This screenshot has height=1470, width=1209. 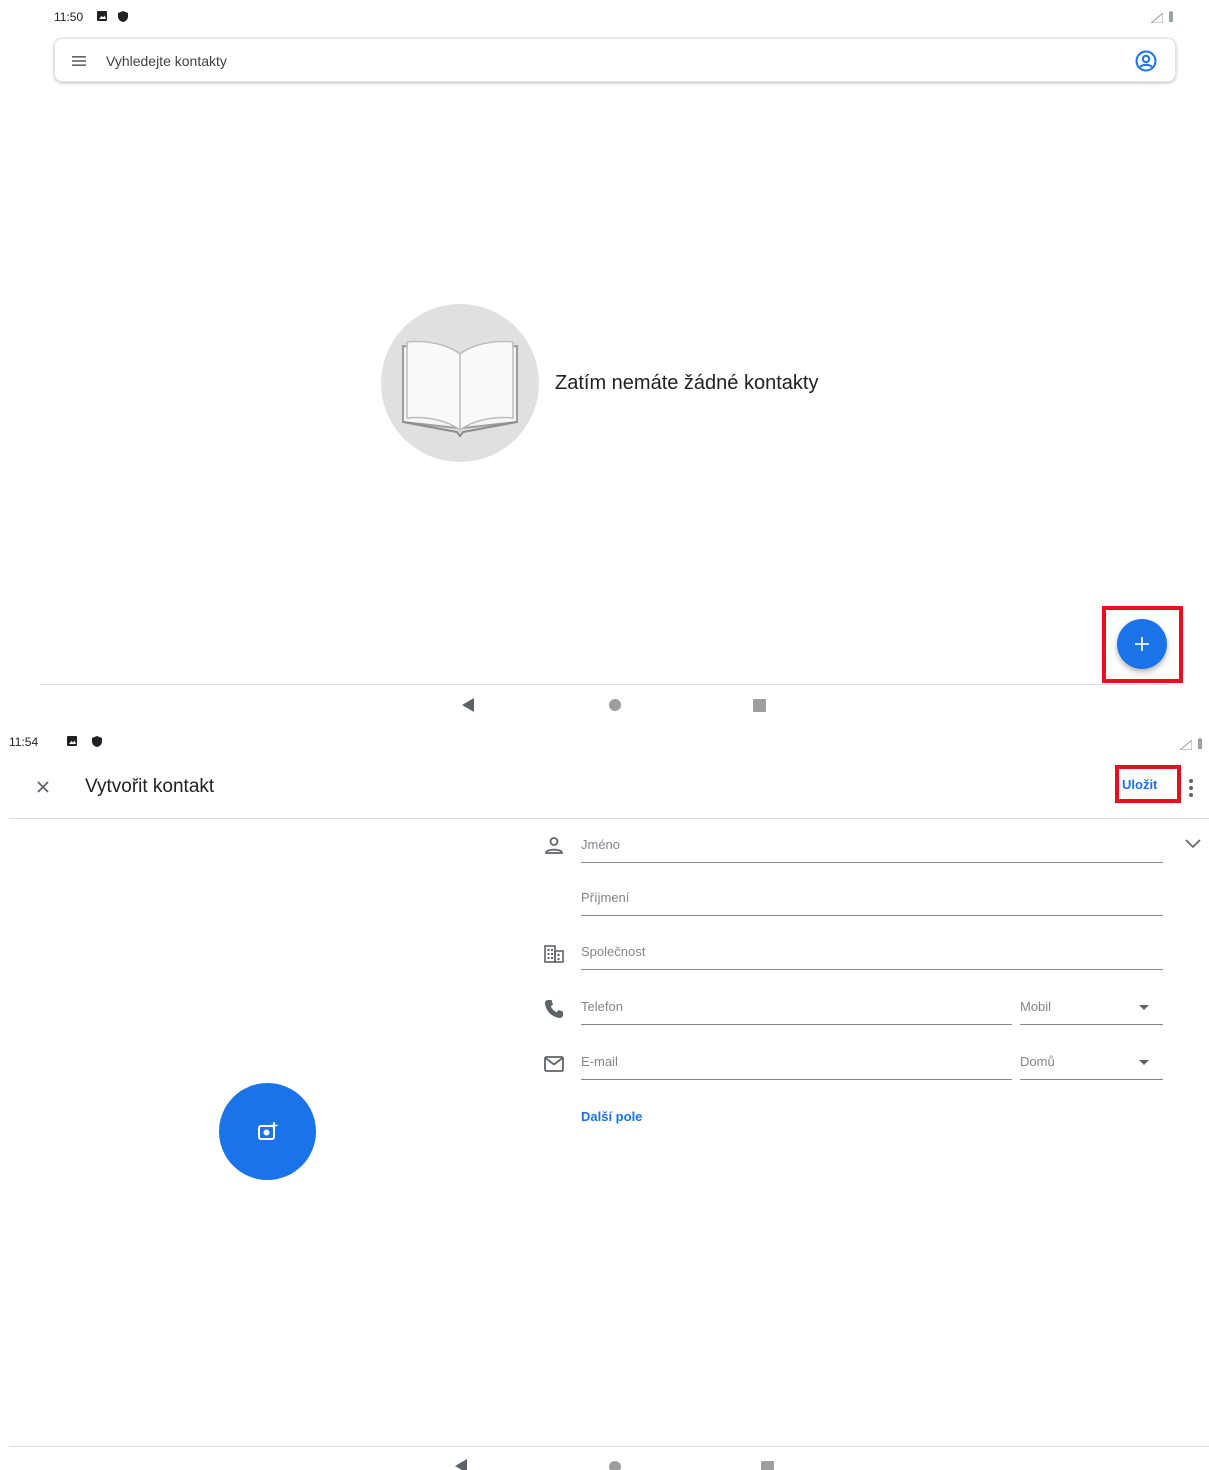 I want to click on empty-state-message: Zatím nemáte žádné kontakty, so click(x=687, y=383).